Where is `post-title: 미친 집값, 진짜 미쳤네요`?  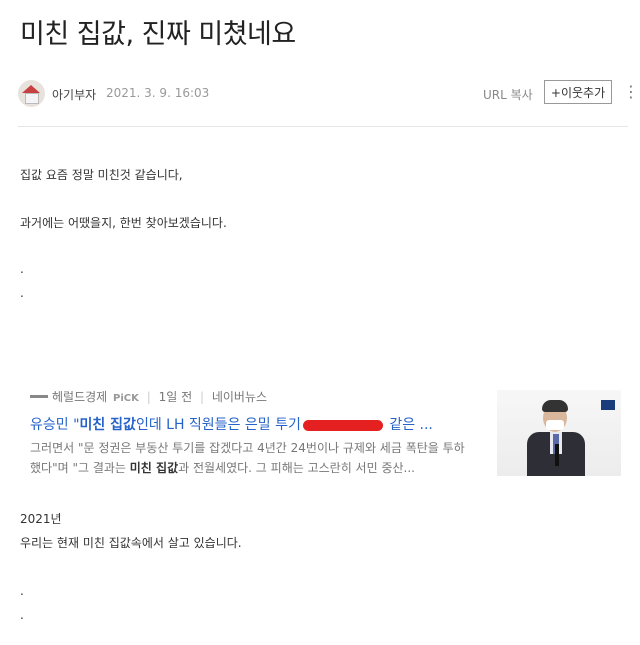 post-title: 미친 집값, 진짜 미쳤네요 is located at coordinates (158, 34).